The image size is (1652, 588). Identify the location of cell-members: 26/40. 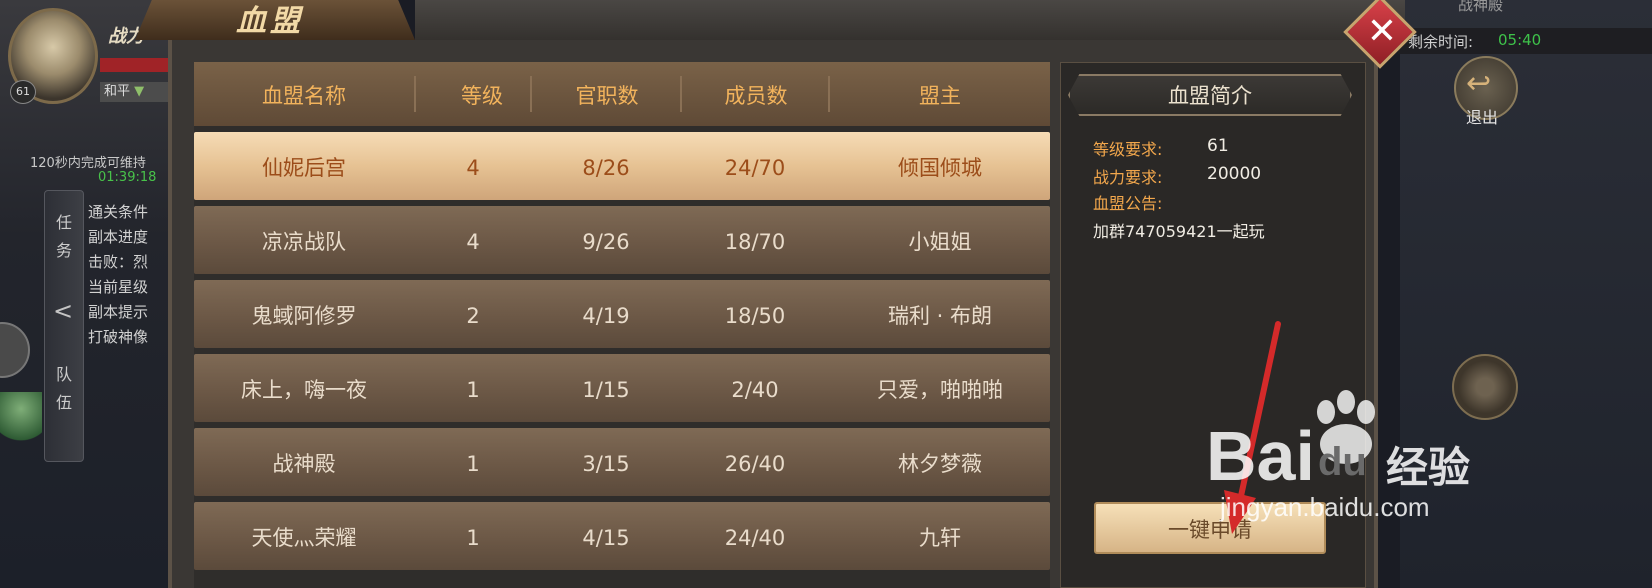
(755, 464).